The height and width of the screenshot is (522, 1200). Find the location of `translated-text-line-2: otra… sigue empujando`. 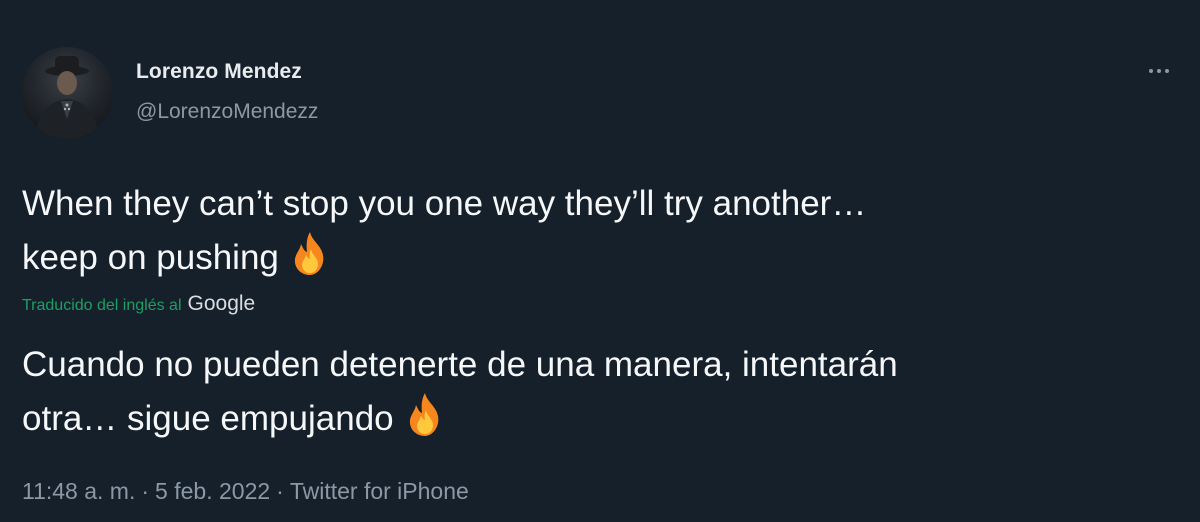

translated-text-line-2: otra… sigue empujando is located at coordinates (208, 418).